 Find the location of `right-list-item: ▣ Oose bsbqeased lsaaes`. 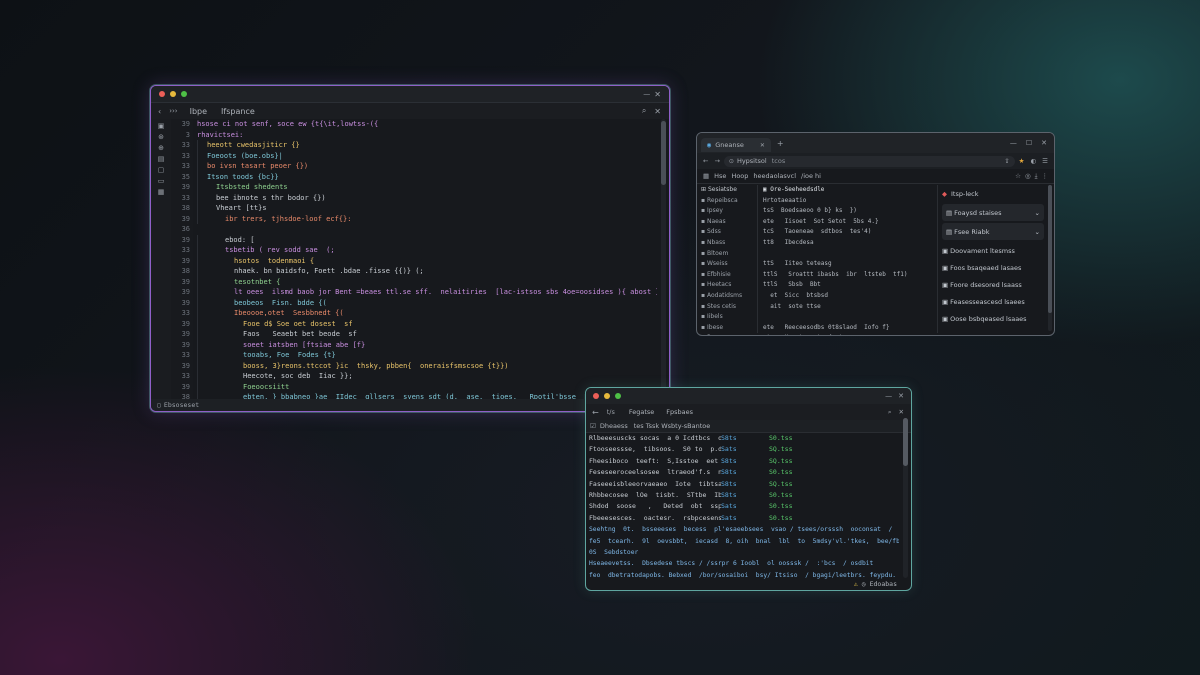

right-list-item: ▣ Oose bsbqeased lsaaes is located at coordinates (993, 318).